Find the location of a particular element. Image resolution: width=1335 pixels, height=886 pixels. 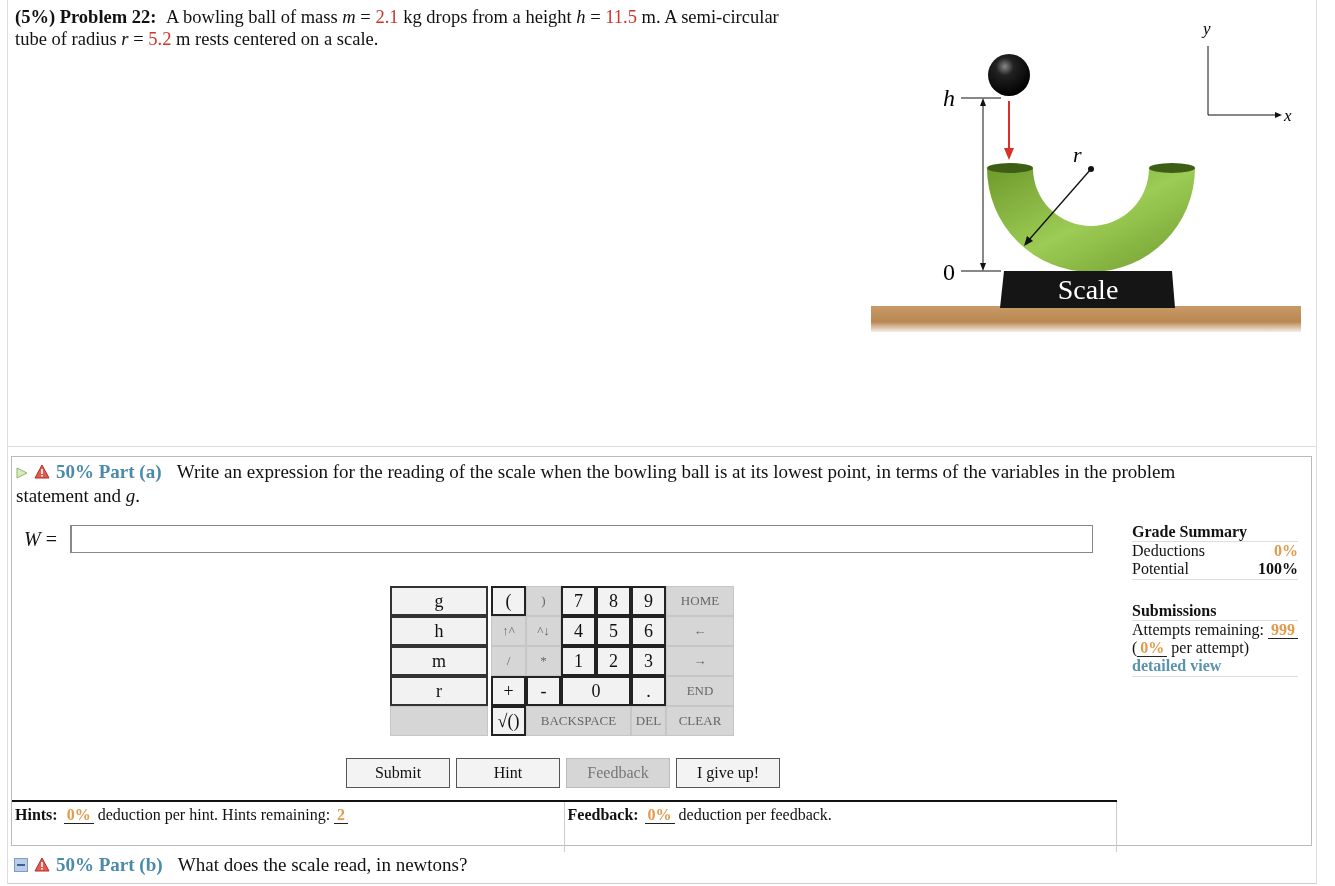

bowling-ball is located at coordinates (1009, 75).